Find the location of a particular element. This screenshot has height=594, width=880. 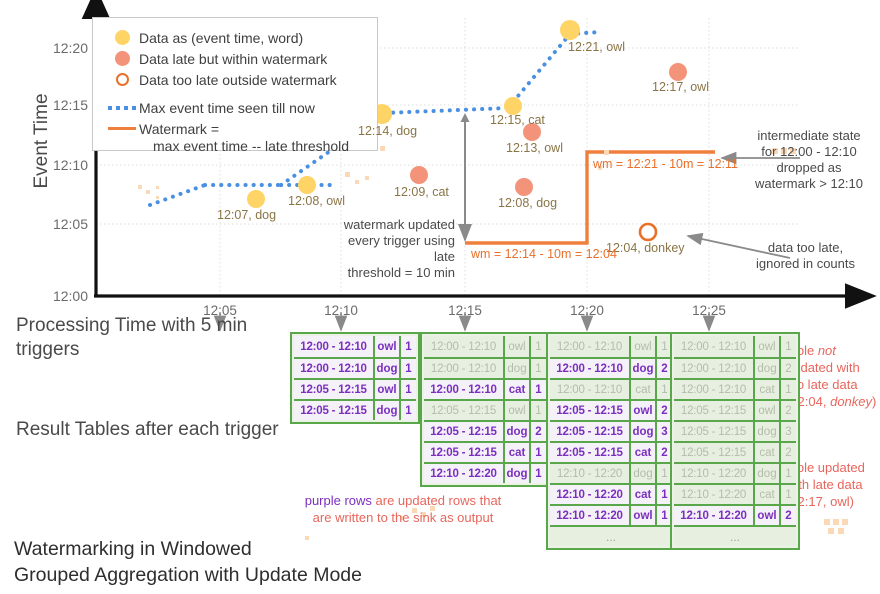

y-tick-1205: 12:05 is located at coordinates (70, 224).